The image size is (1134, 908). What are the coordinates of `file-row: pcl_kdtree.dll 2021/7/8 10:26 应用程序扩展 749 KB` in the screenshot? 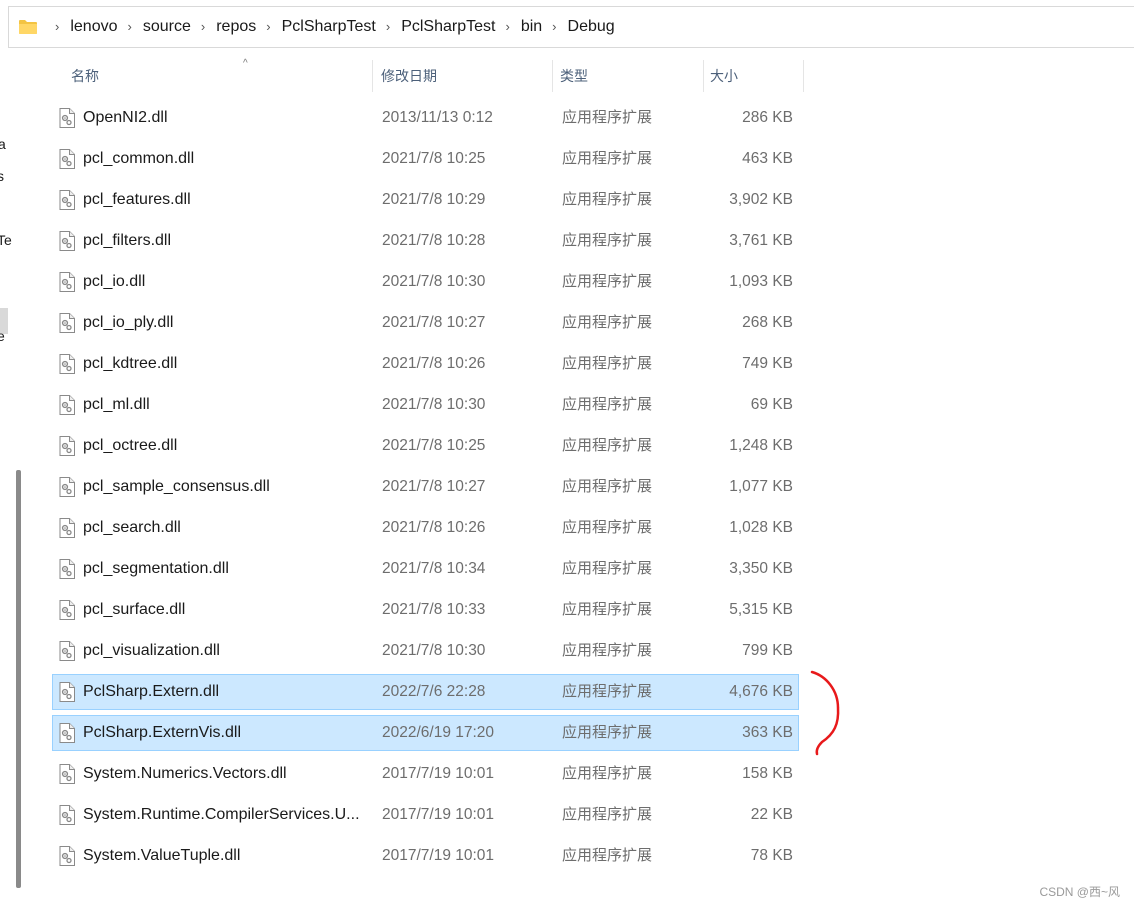 It's located at (425, 364).